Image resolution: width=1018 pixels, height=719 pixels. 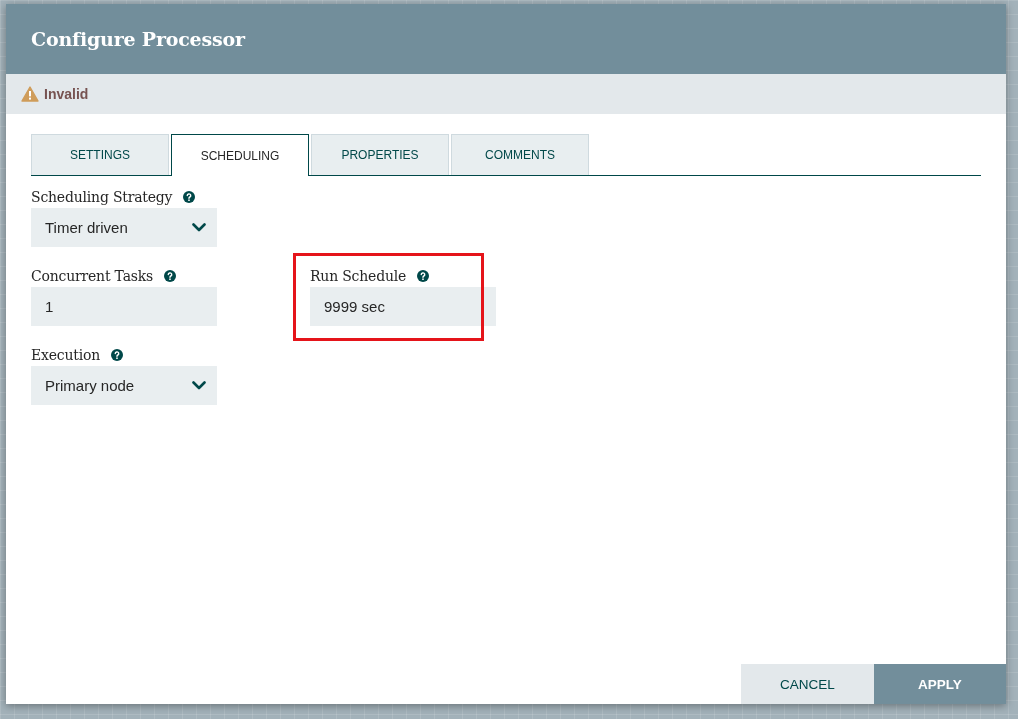 What do you see at coordinates (138, 39) in the screenshot?
I see `dialog-title: Configure Processor` at bounding box center [138, 39].